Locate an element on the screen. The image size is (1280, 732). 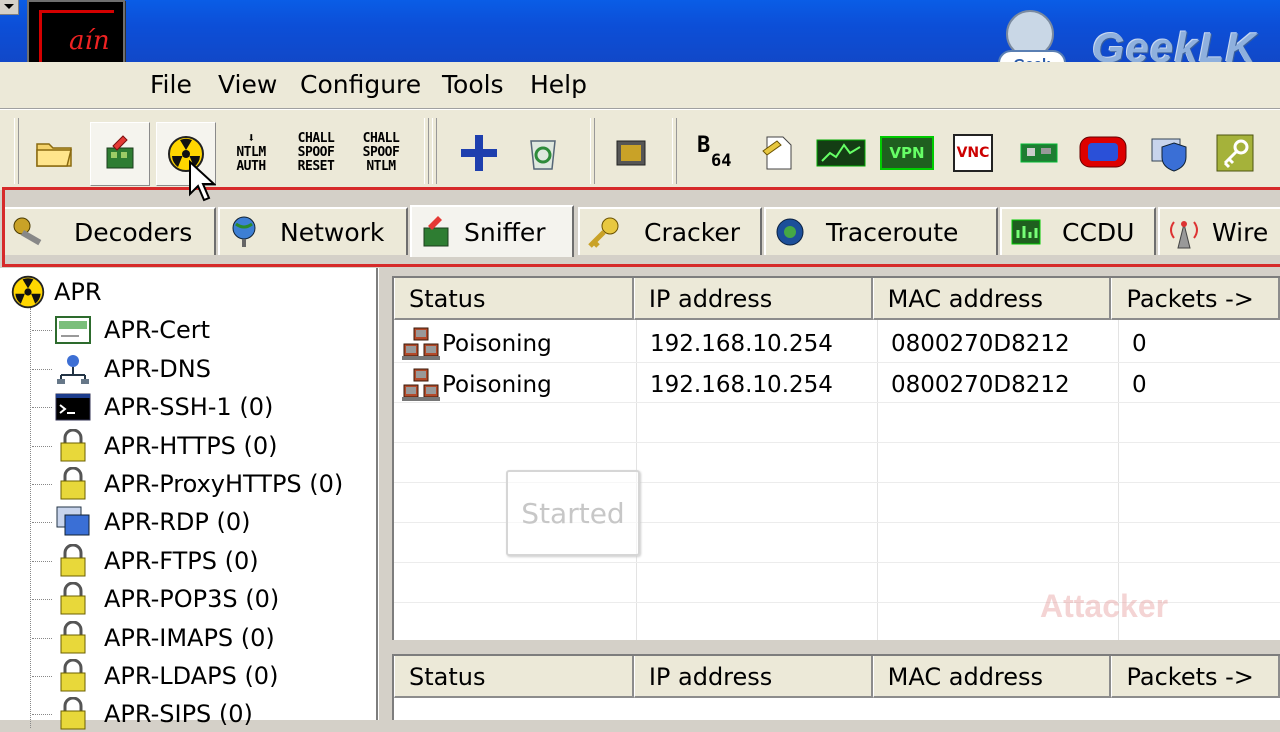
menu-file: File is located at coordinates (171, 84).